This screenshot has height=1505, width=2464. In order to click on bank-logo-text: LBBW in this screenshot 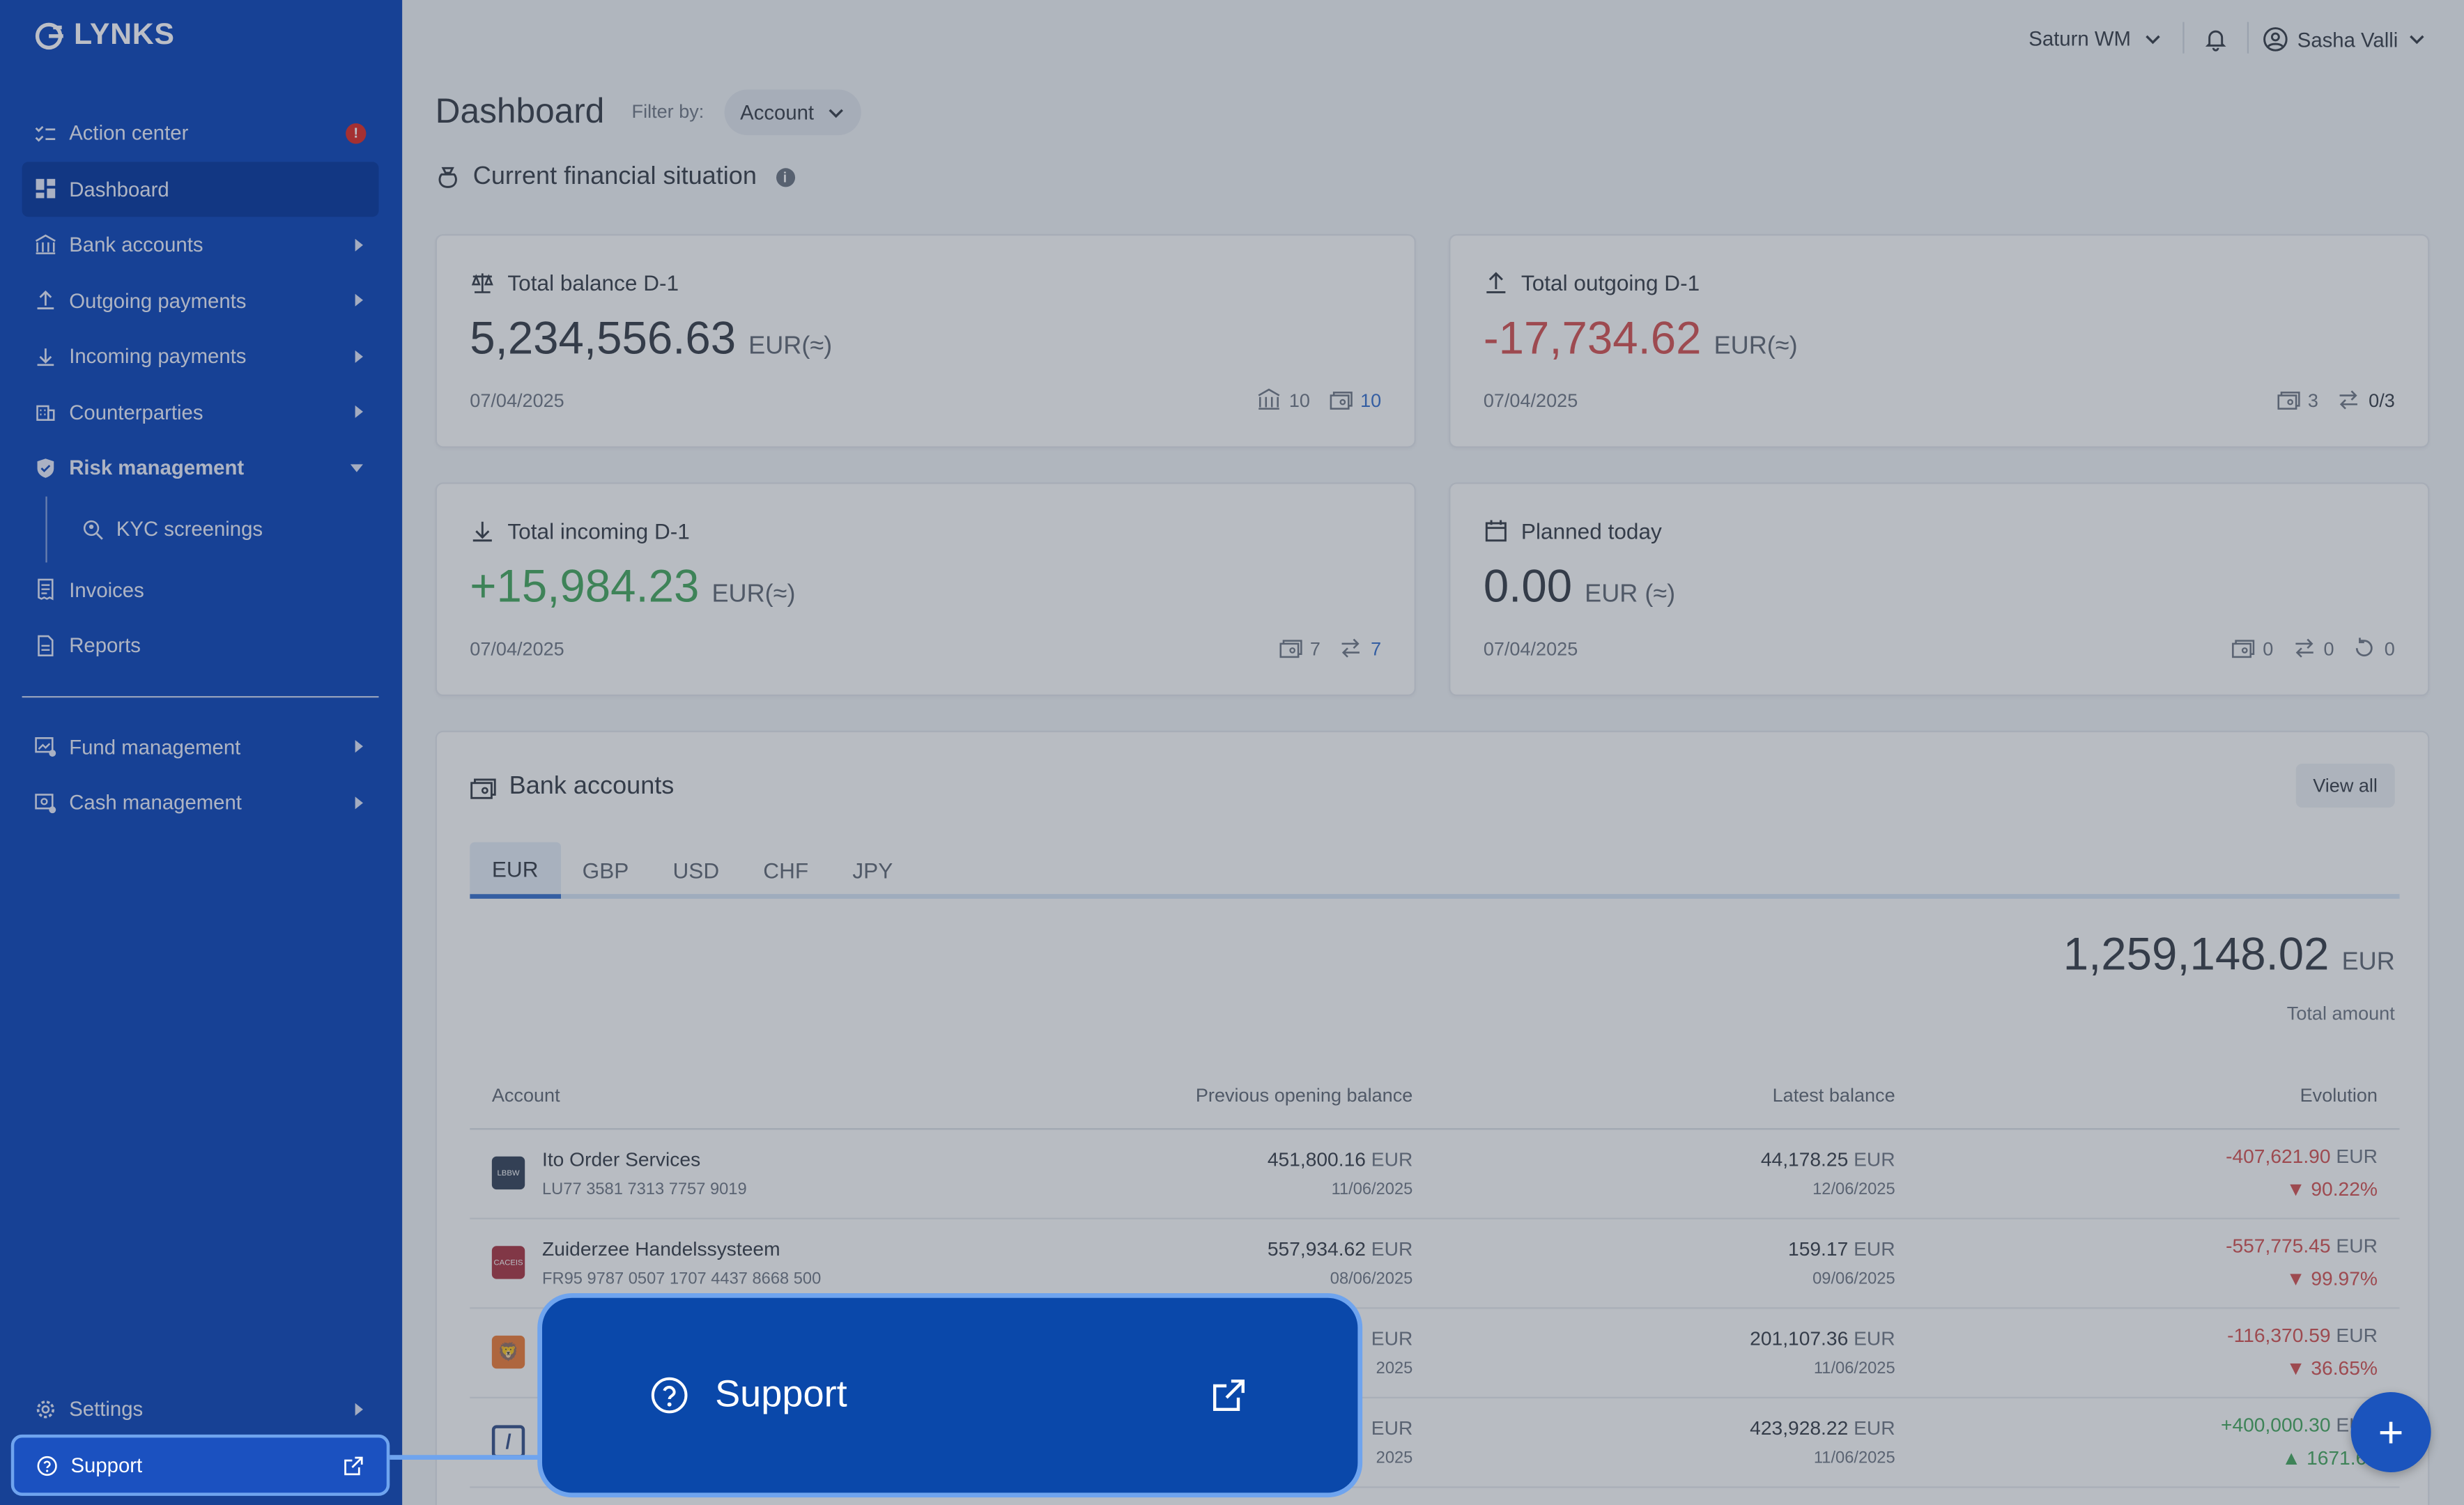, I will do `click(508, 1173)`.